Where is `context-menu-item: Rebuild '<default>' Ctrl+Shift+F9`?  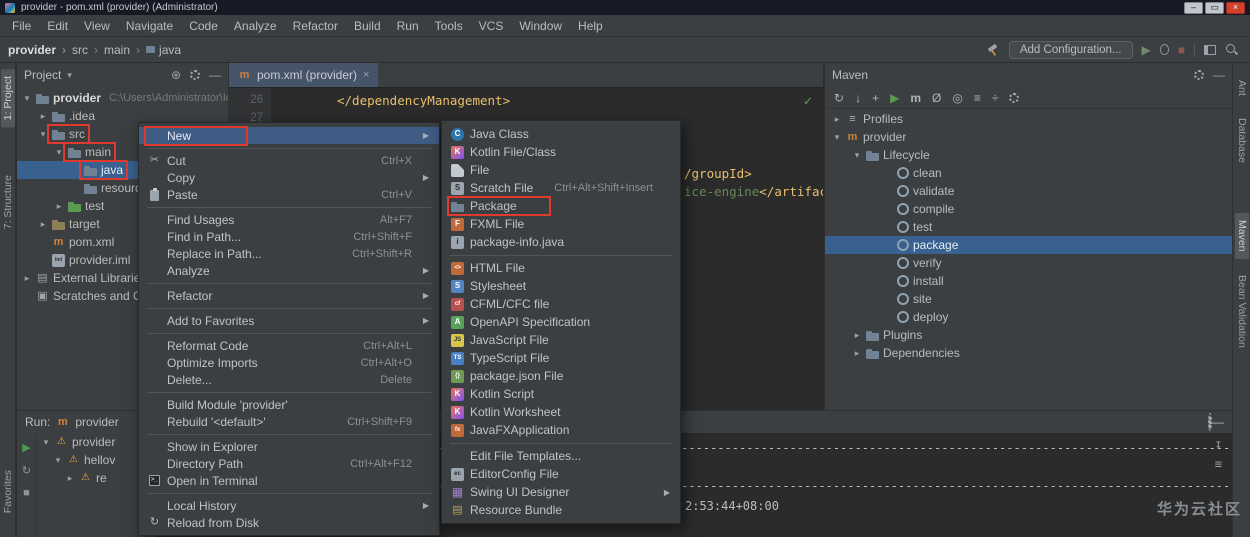
context-menu-item: Rebuild '<default>' Ctrl+Shift+F9 is located at coordinates (289, 421).